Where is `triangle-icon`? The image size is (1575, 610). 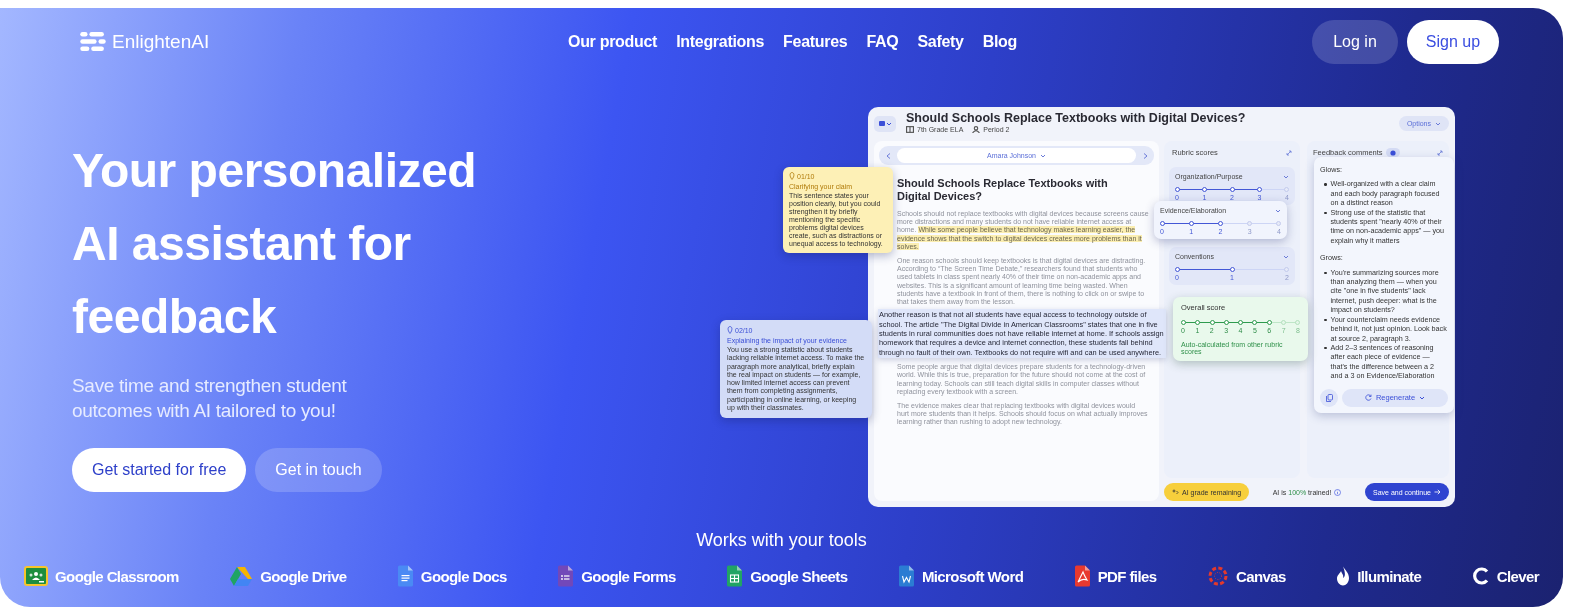
triangle-icon is located at coordinates (241, 576).